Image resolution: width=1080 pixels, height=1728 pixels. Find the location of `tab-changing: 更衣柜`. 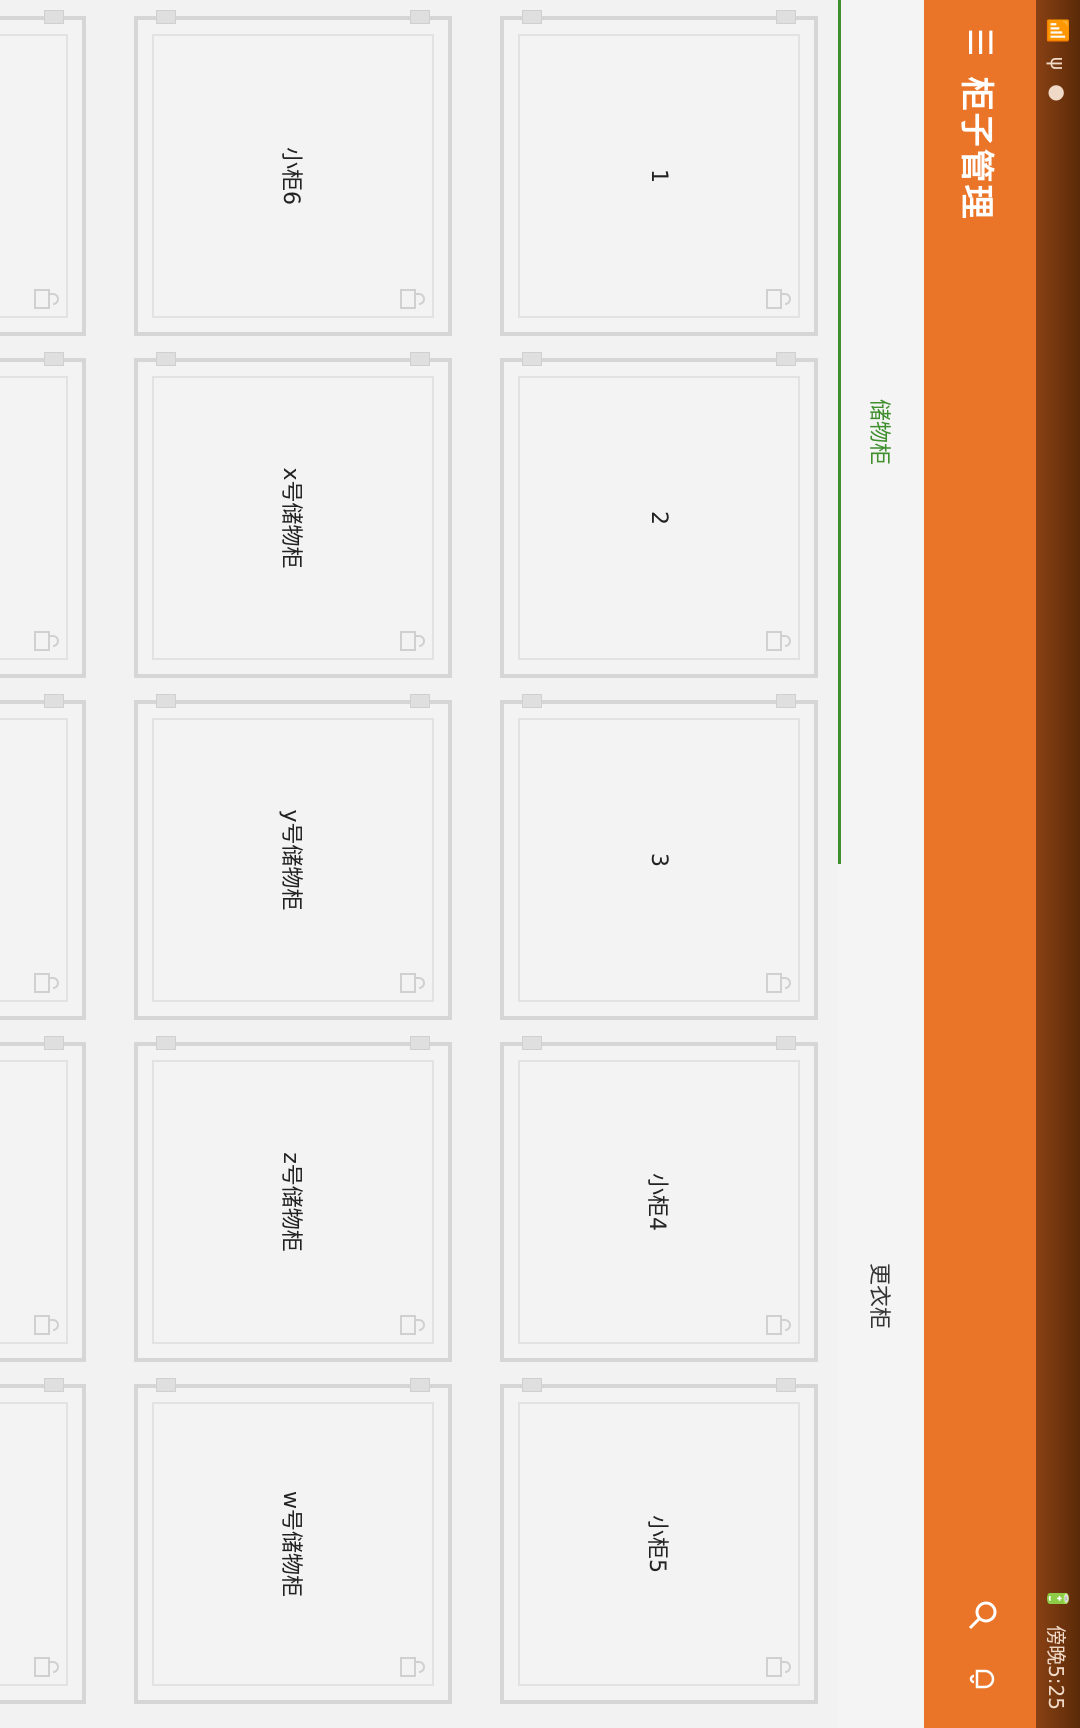

tab-changing: 更衣柜 is located at coordinates (881, 1296).